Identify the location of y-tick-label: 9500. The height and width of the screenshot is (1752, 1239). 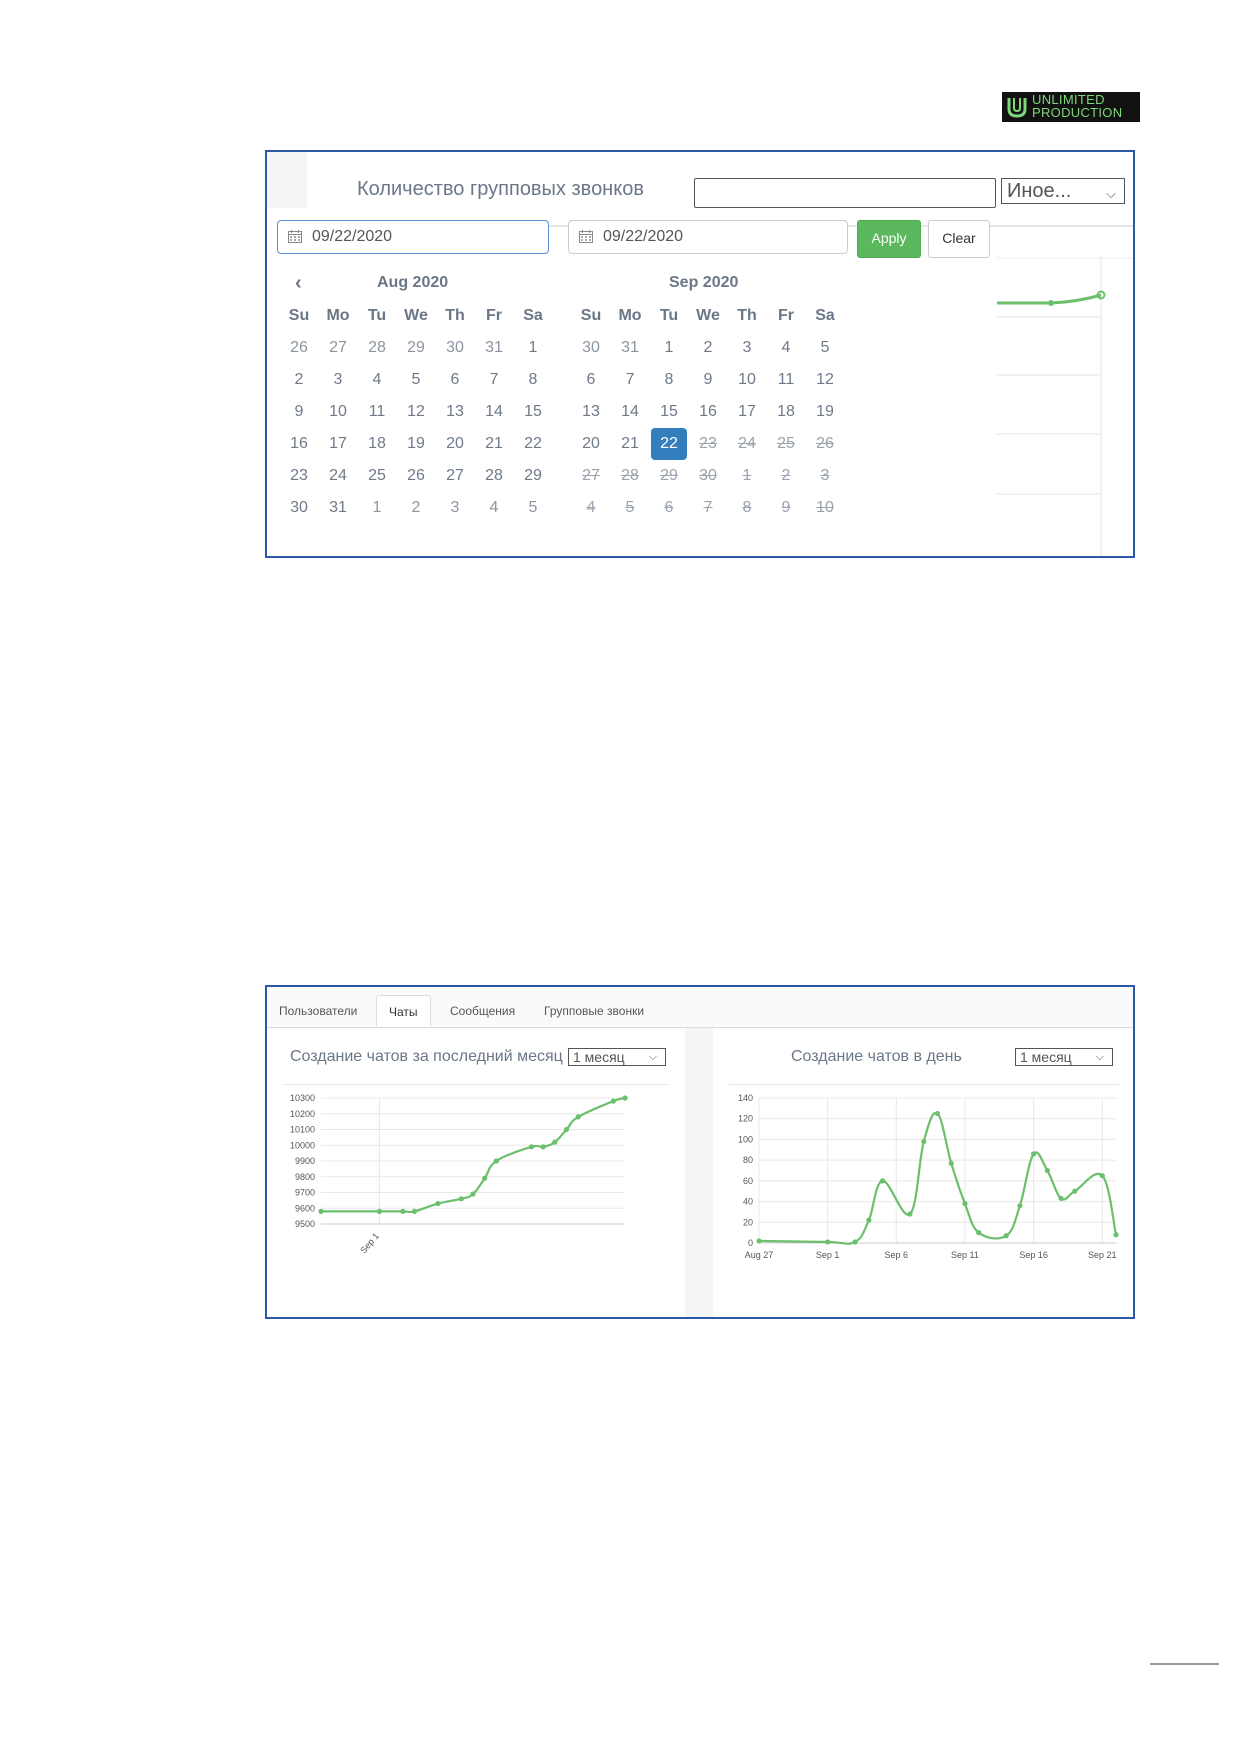
(305, 1224).